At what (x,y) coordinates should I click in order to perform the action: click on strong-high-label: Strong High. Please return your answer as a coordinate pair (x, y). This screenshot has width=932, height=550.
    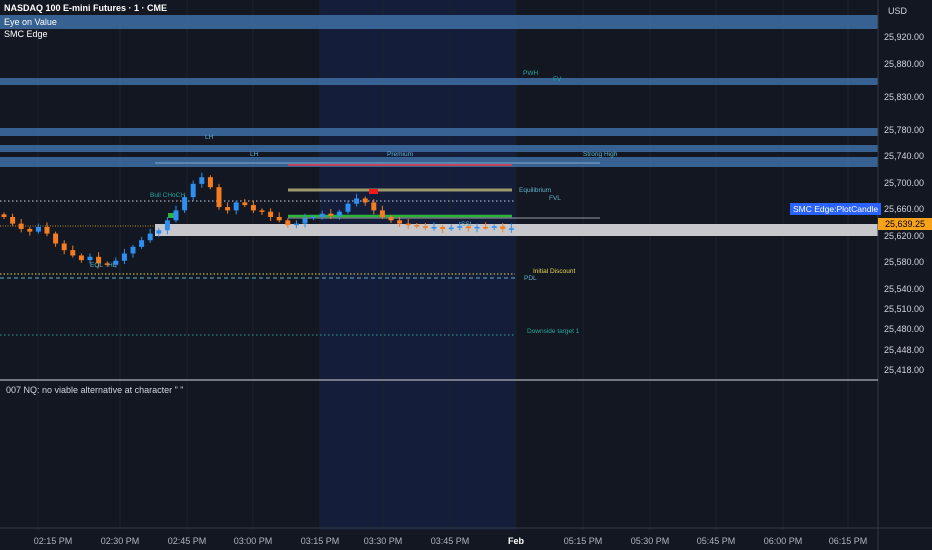
    Looking at the image, I should click on (600, 154).